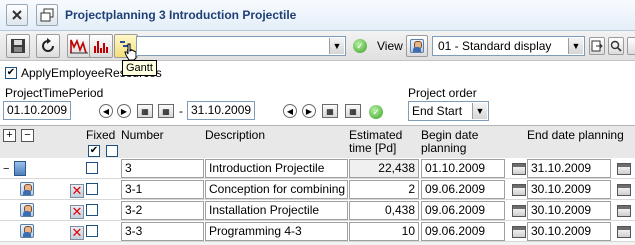 The image size is (635, 245). Describe the element at coordinates (221, 110) in the screenshot. I see `date-to-input: 31.10.2009` at that location.